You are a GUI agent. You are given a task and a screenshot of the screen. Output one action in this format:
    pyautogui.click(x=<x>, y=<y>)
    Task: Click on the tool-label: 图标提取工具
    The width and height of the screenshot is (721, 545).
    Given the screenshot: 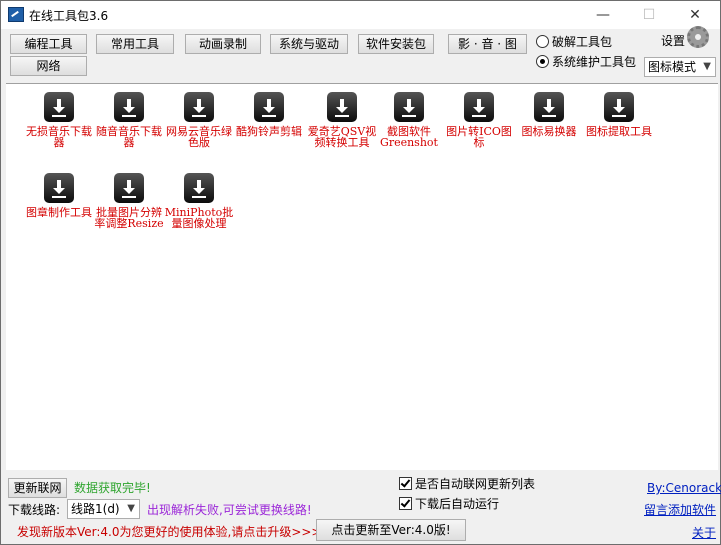 What is the action you would take?
    pyautogui.click(x=619, y=131)
    